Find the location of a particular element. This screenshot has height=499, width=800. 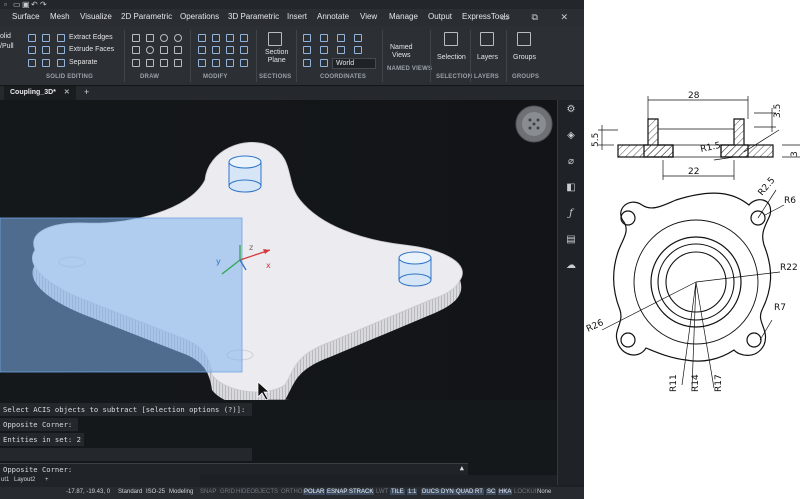

arc-icon is located at coordinates (178, 38).